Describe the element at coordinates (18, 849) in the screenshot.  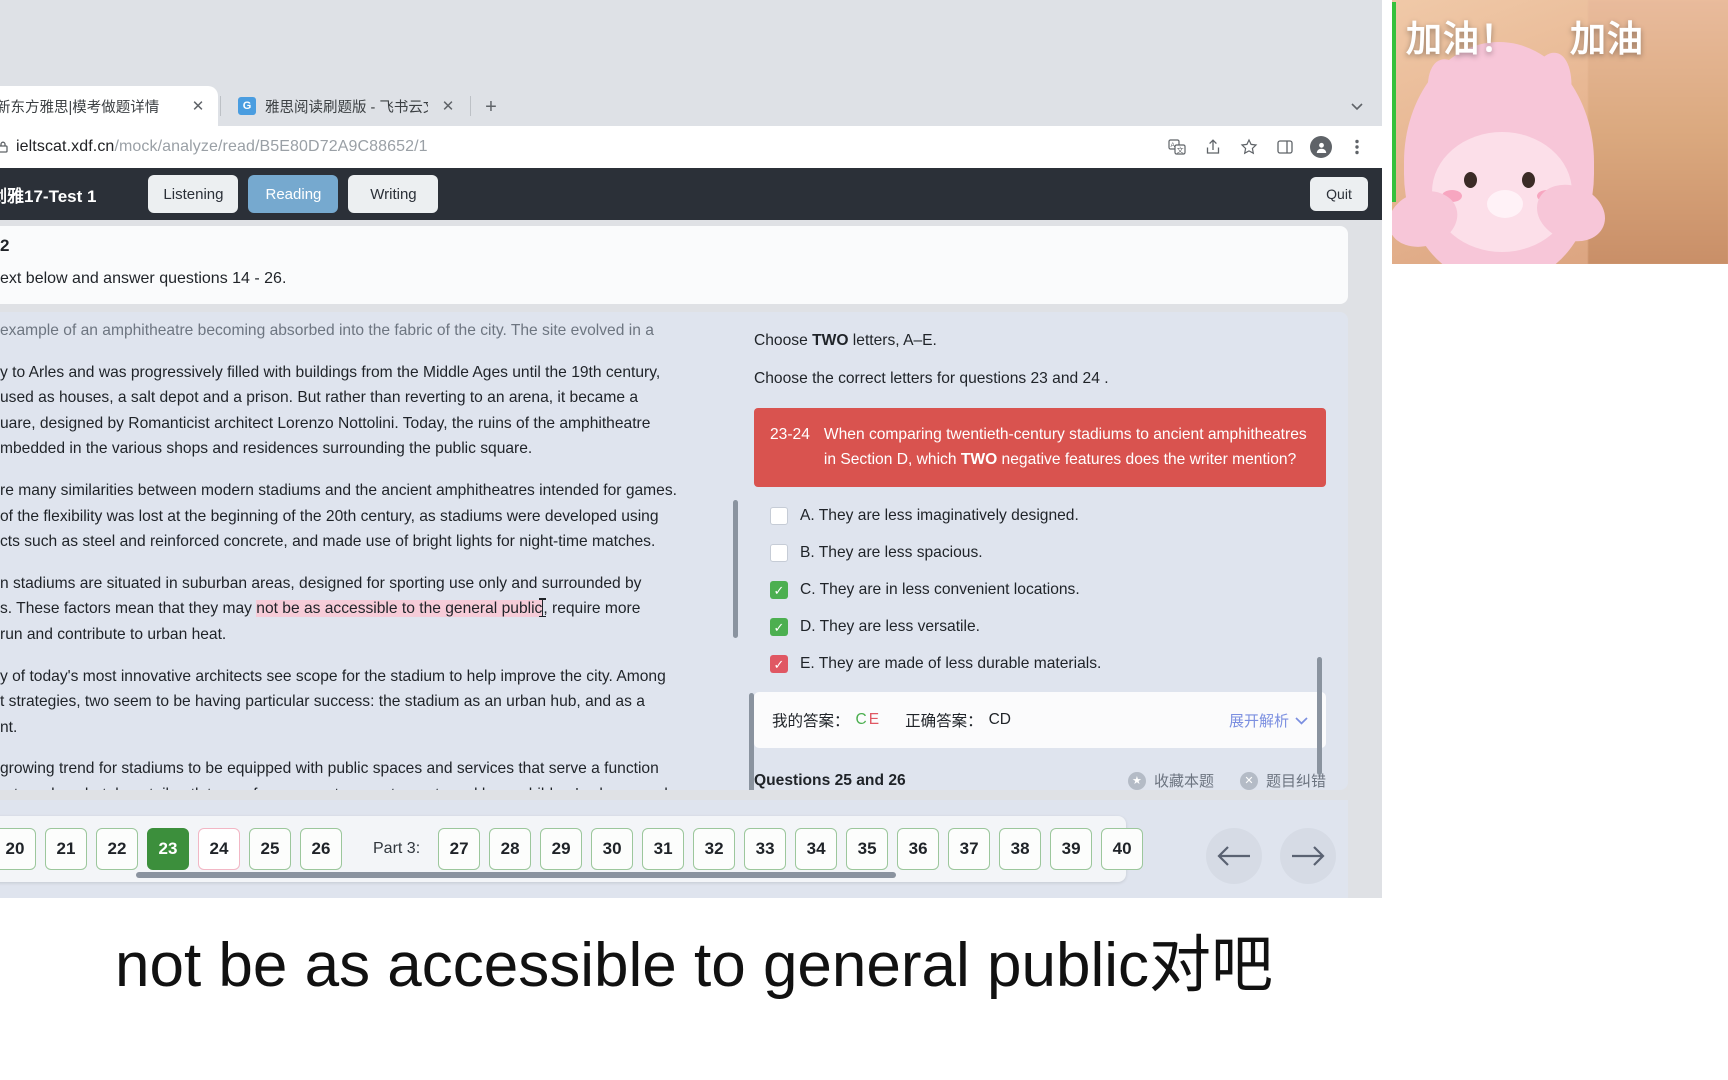
I see `question-number-button: 20` at that location.